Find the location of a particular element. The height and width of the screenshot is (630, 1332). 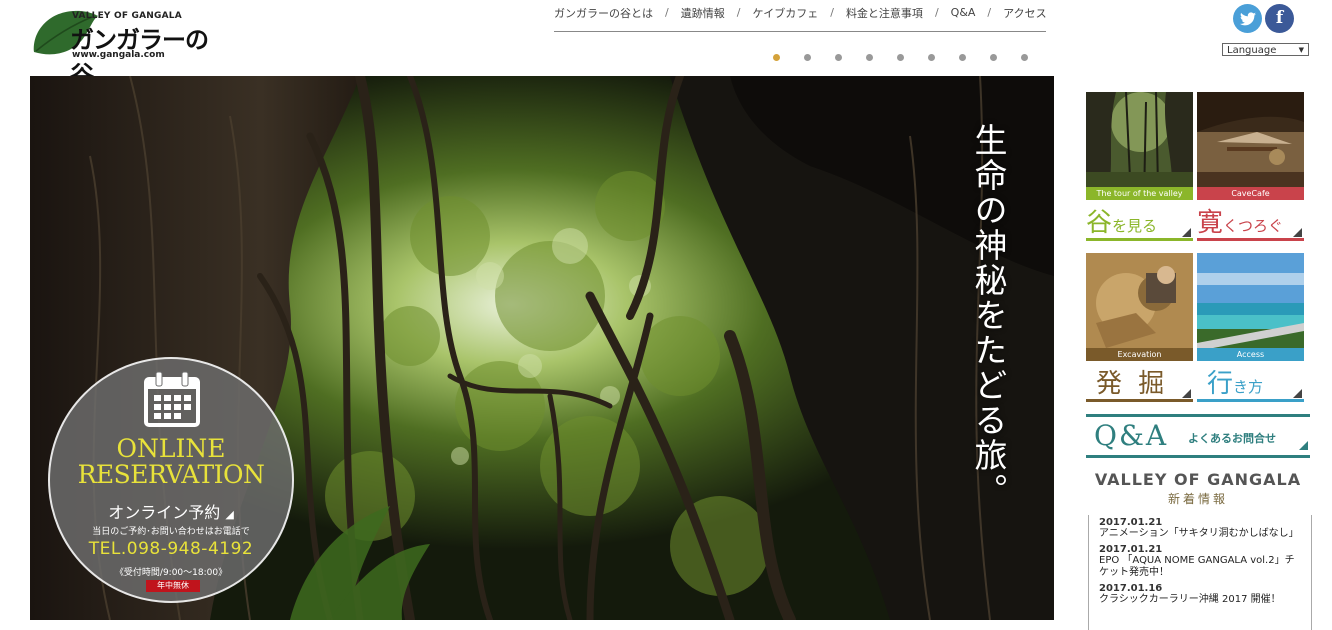

nav-item: / アクセス is located at coordinates (1010, 13).